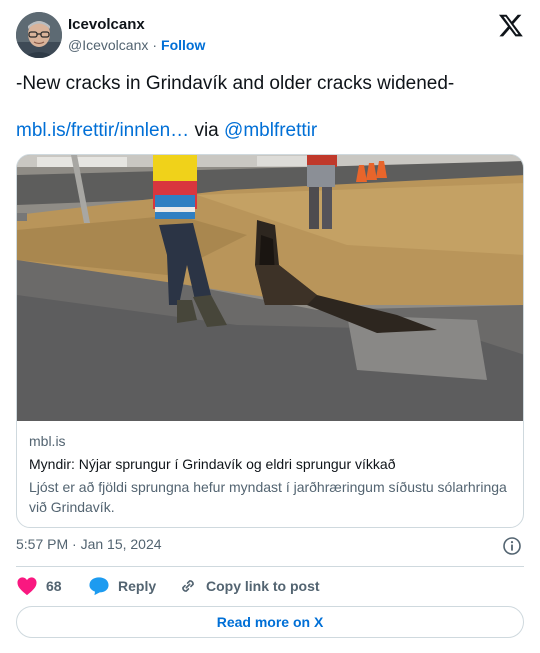  I want to click on like-count: 68, so click(54, 586).